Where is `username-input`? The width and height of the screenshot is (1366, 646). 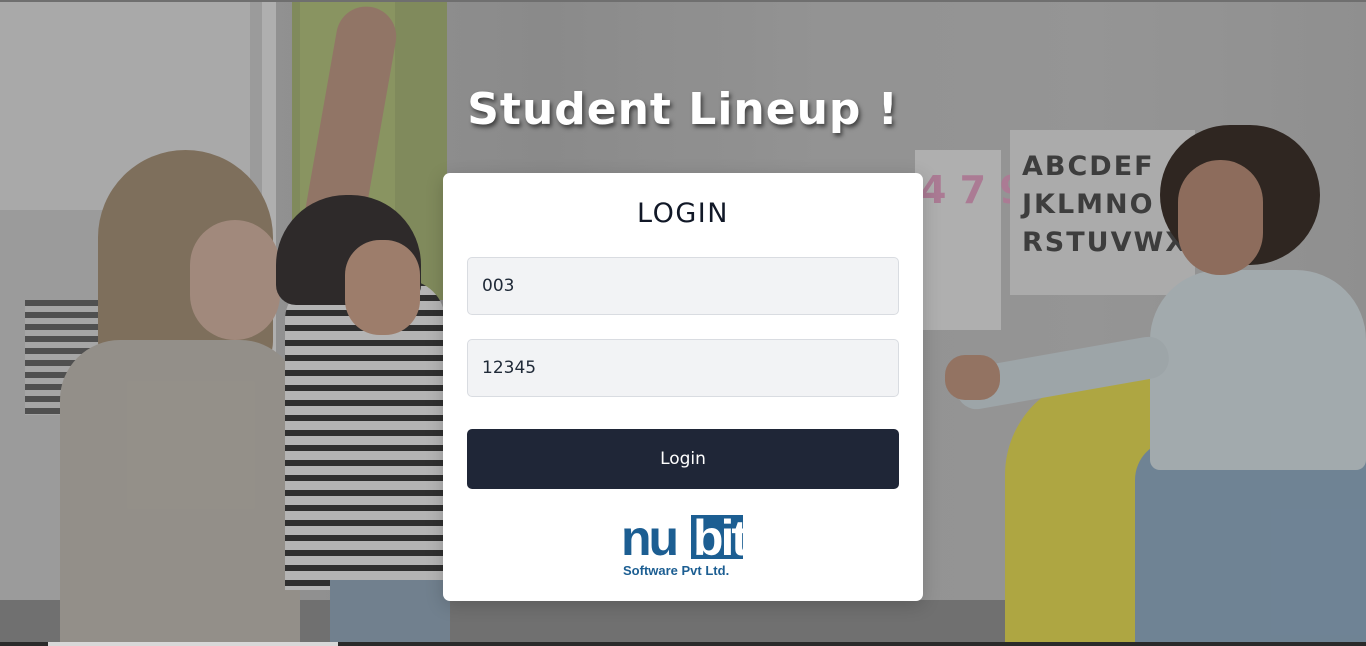
username-input is located at coordinates (683, 286).